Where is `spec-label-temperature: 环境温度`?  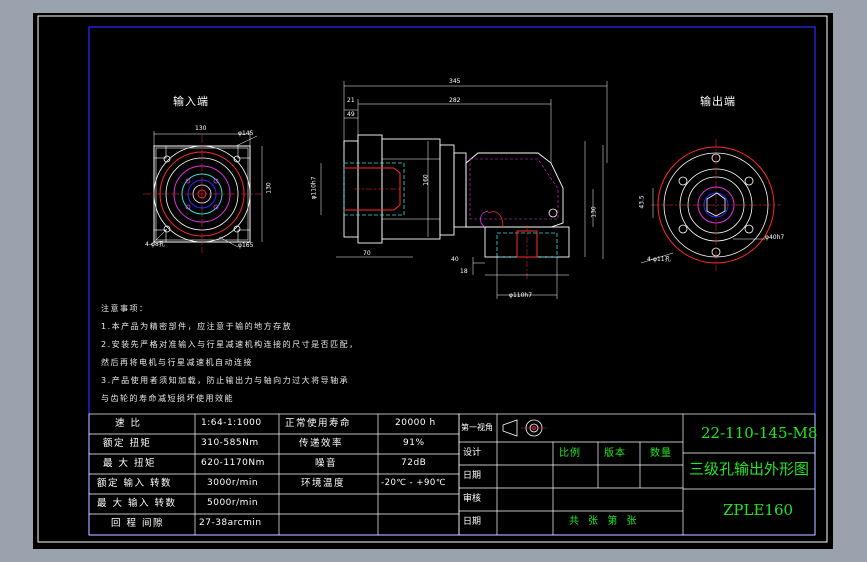 spec-label-temperature: 环境温度 is located at coordinates (323, 483).